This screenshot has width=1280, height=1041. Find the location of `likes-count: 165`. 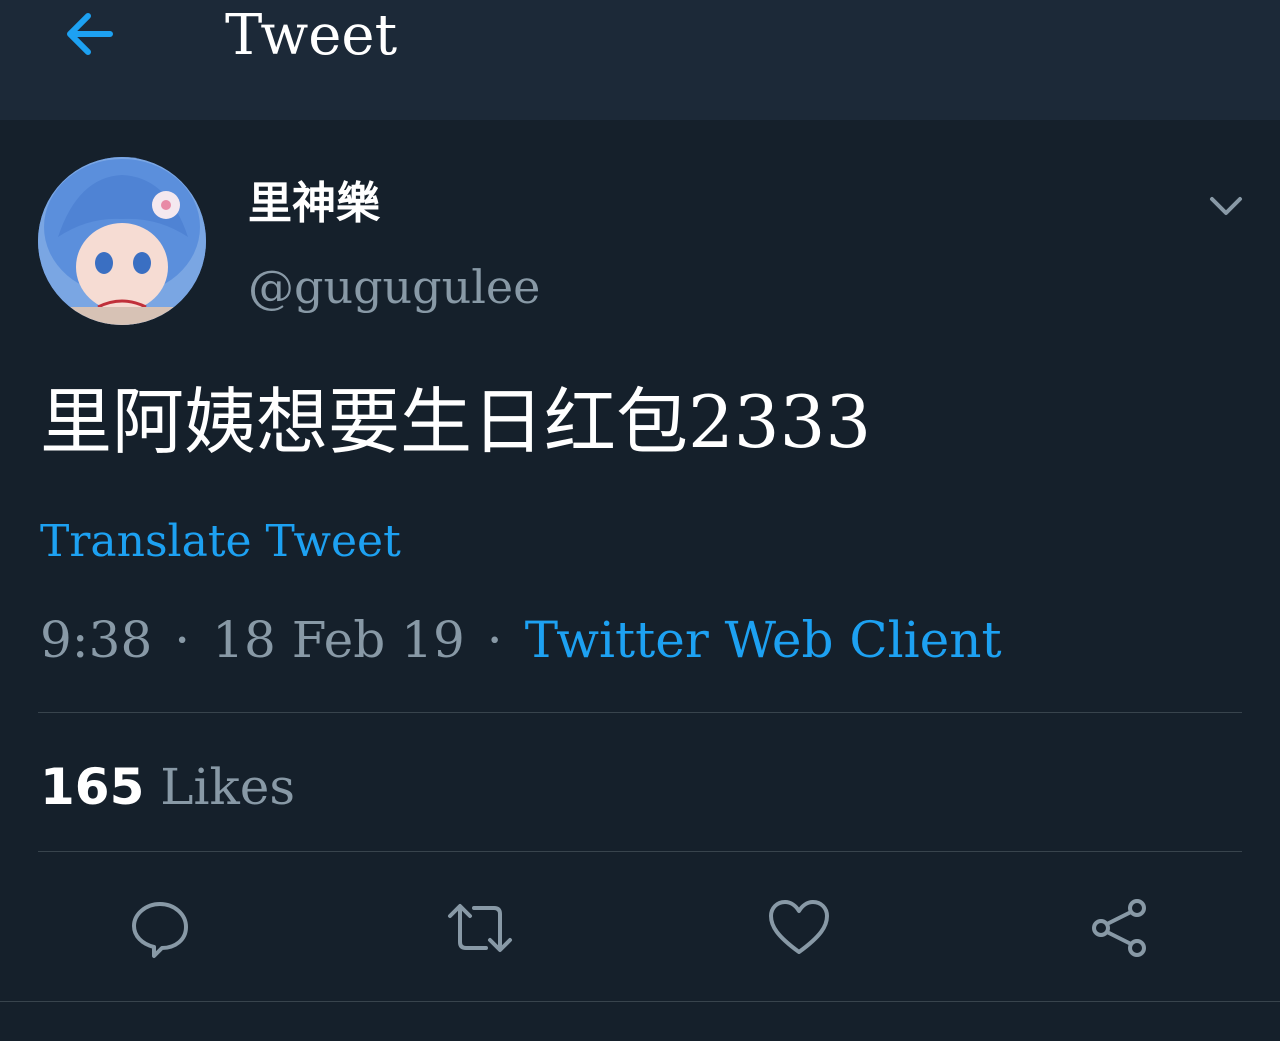

likes-count: 165 is located at coordinates (92, 787).